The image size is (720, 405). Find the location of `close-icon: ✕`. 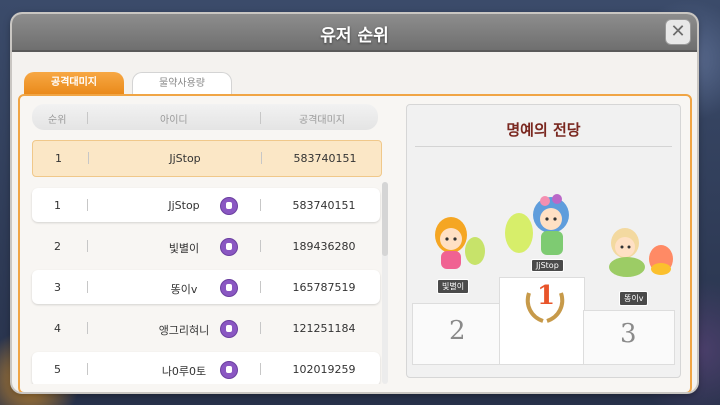

close-icon: ✕ is located at coordinates (678, 31).